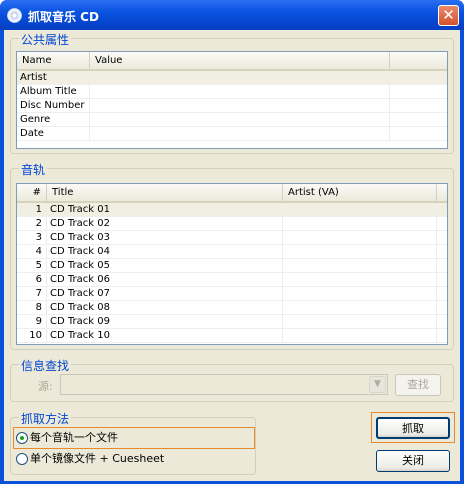 This screenshot has width=464, height=484. I want to click on property-row: Genre, so click(232, 120).